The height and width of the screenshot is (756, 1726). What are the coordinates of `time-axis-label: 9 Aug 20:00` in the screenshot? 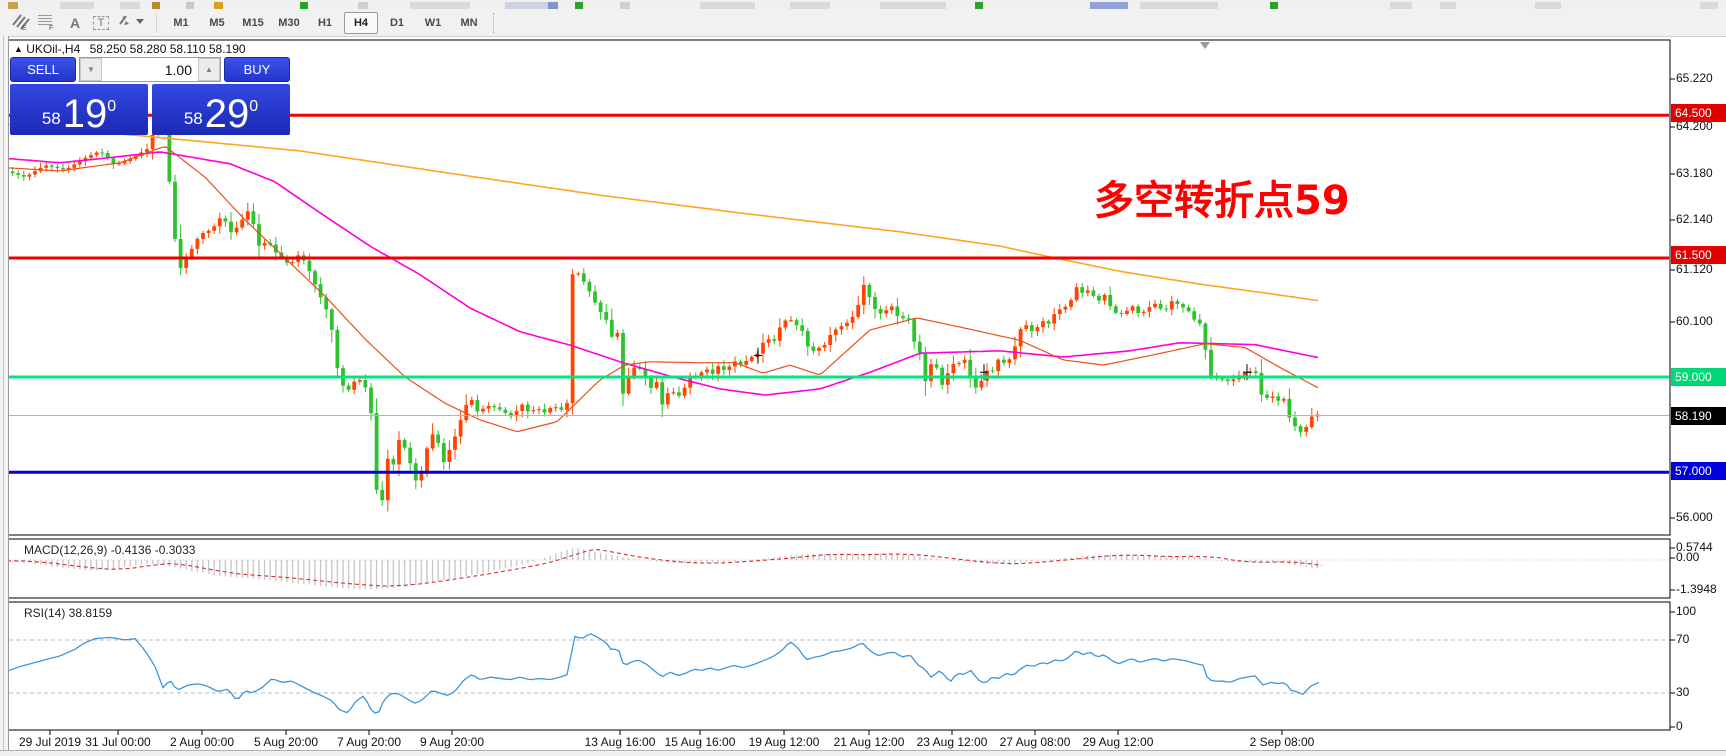 It's located at (452, 742).